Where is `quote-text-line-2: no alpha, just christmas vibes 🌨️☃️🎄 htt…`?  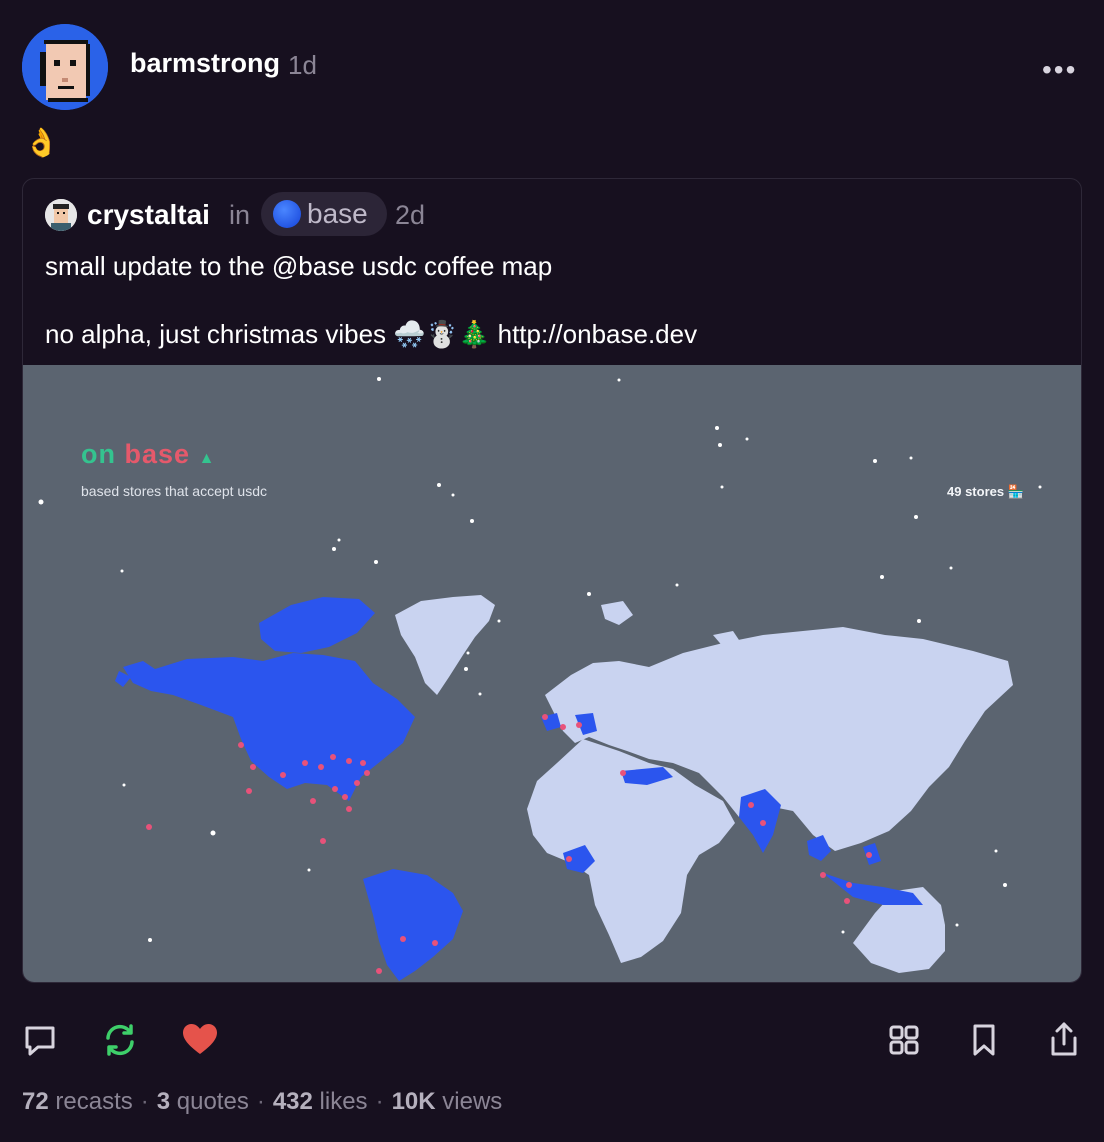
quote-text-line-2: no alpha, just christmas vibes 🌨️☃️🎄 htt… is located at coordinates (371, 334).